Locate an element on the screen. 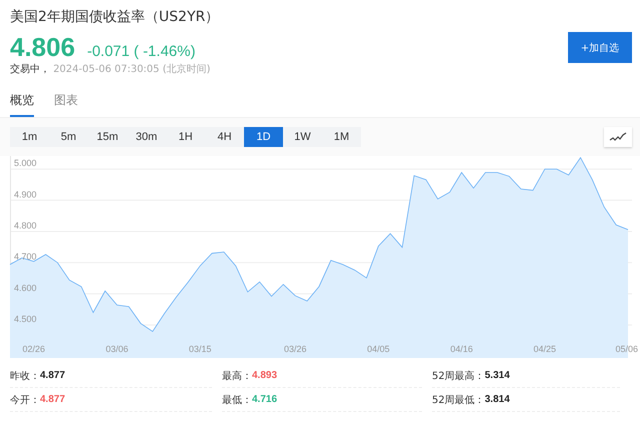  line-chart-icon is located at coordinates (618, 137).